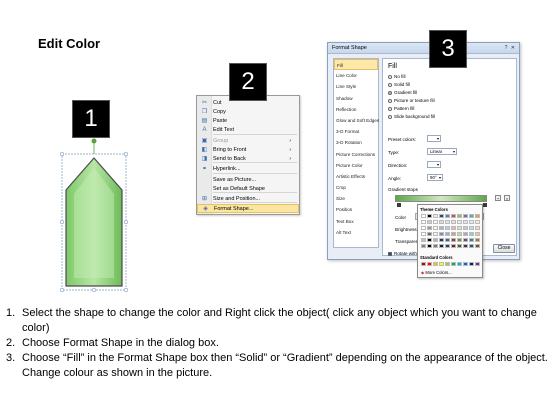  Describe the element at coordinates (248, 140) in the screenshot. I see `menu-item-group: ▣ Group ›` at that location.